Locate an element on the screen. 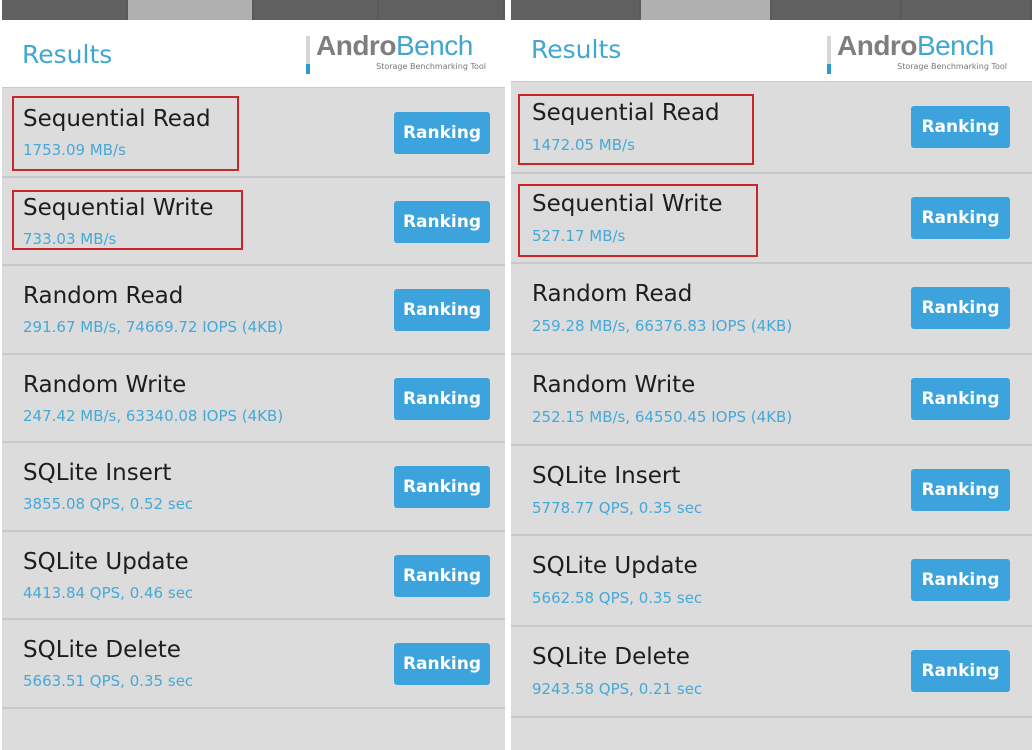 The image size is (1034, 750). result-value: 9243.58 QPS, 0.21 sec is located at coordinates (617, 689).